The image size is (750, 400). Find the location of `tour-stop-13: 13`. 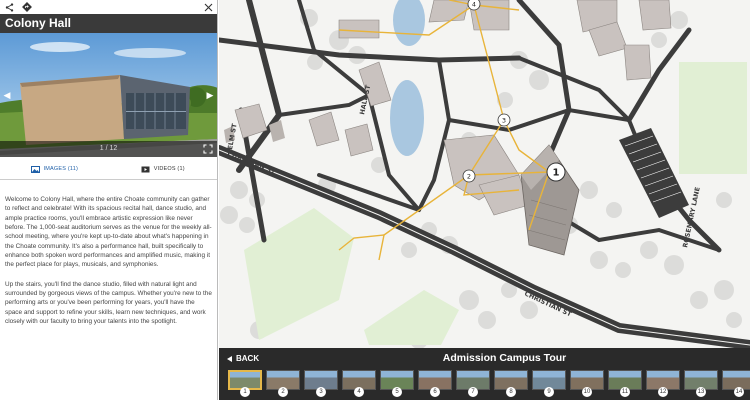

tour-stop-13: 13 is located at coordinates (701, 384).